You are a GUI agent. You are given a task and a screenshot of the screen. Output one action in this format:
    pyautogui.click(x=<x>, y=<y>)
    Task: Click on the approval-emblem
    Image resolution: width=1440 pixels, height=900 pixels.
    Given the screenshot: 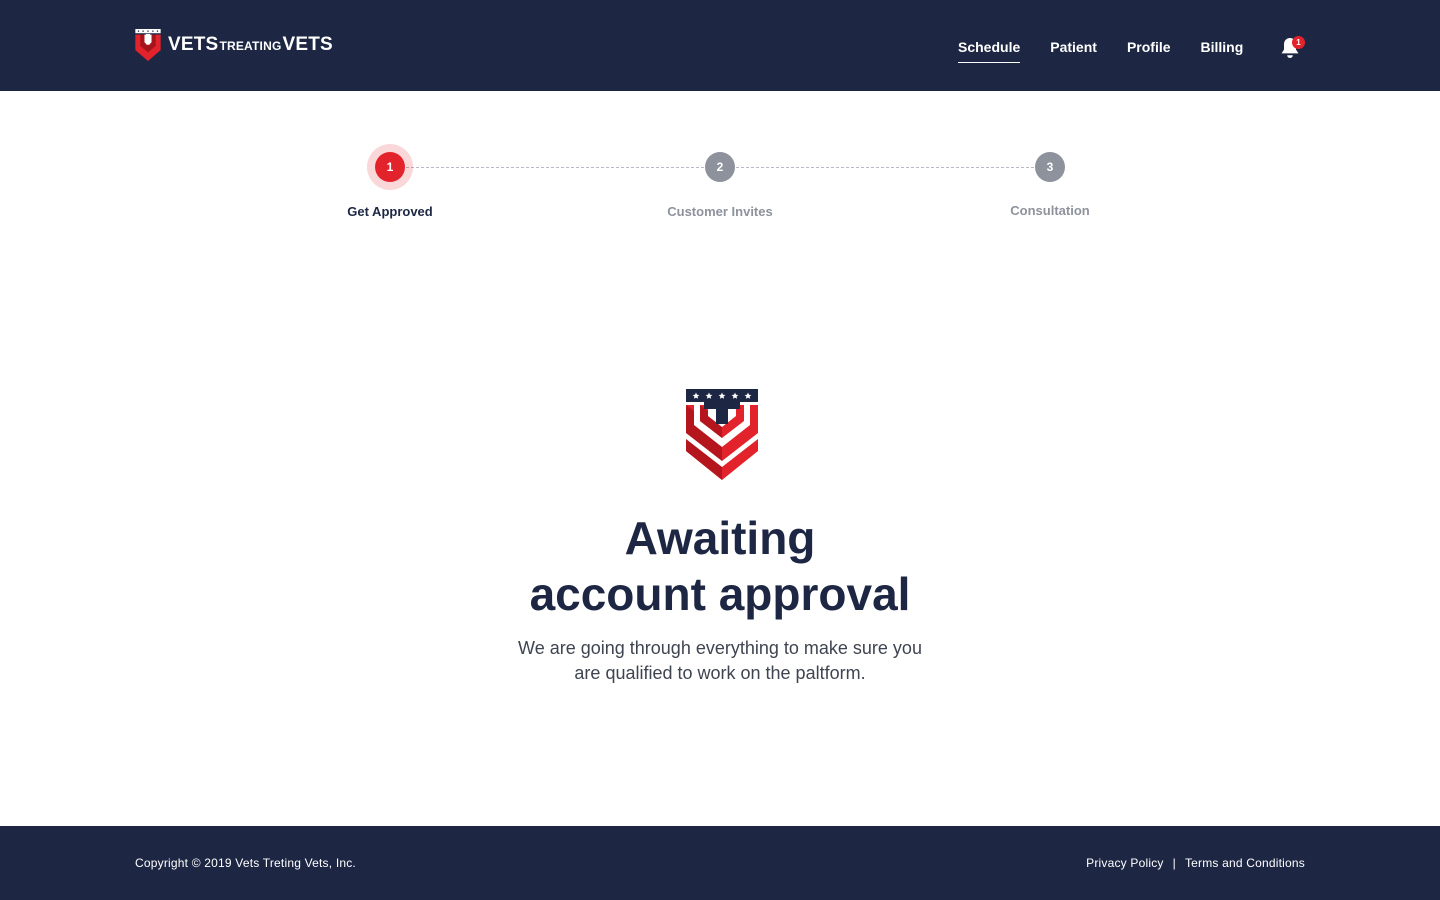 What is the action you would take?
    pyautogui.click(x=722, y=434)
    